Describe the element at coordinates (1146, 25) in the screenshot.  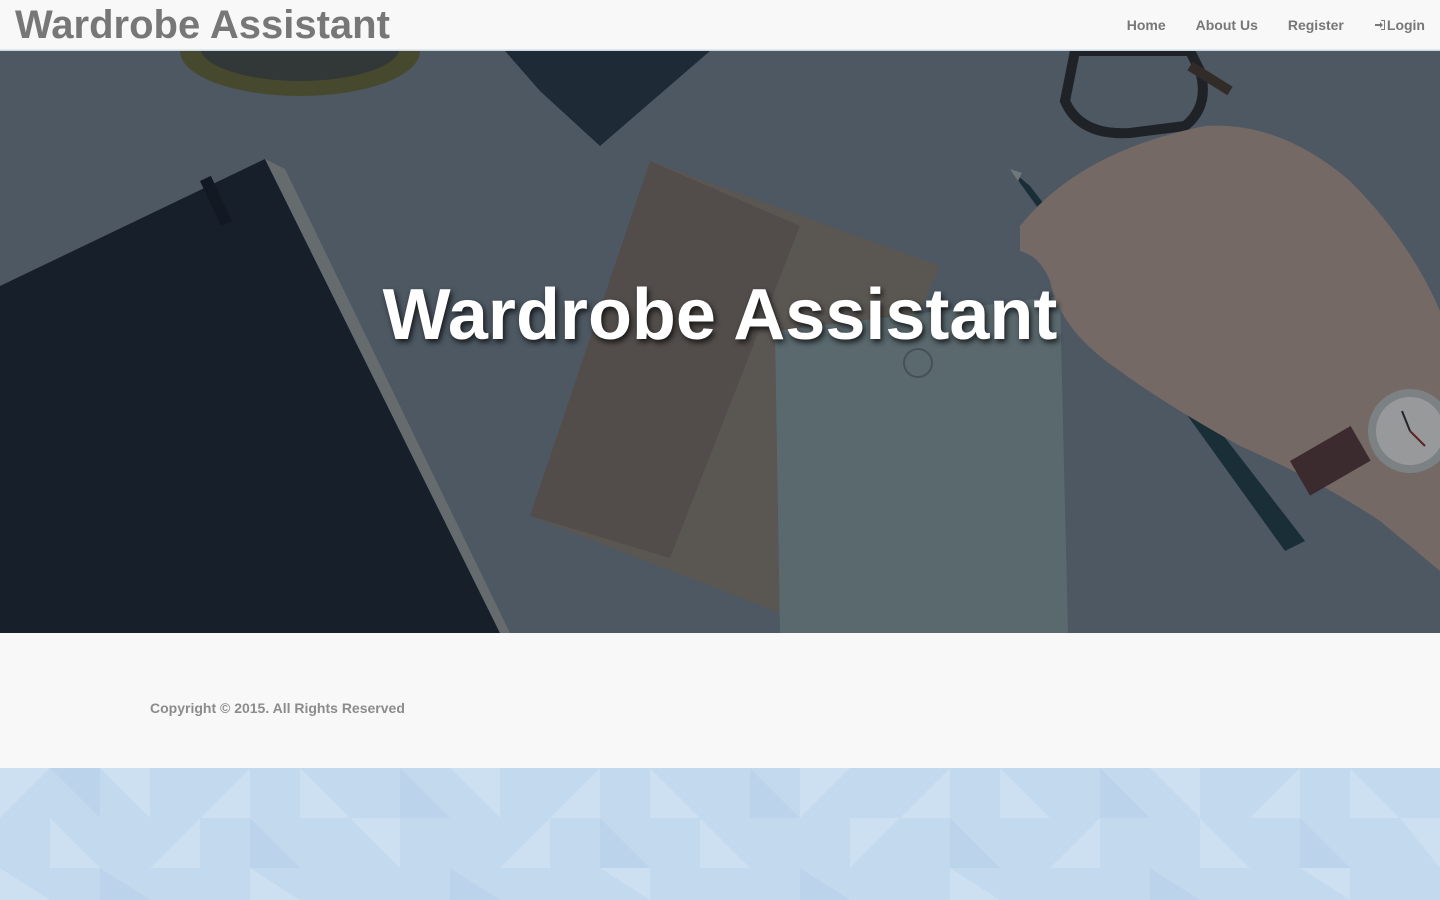
I see `nav-home-link: Home` at that location.